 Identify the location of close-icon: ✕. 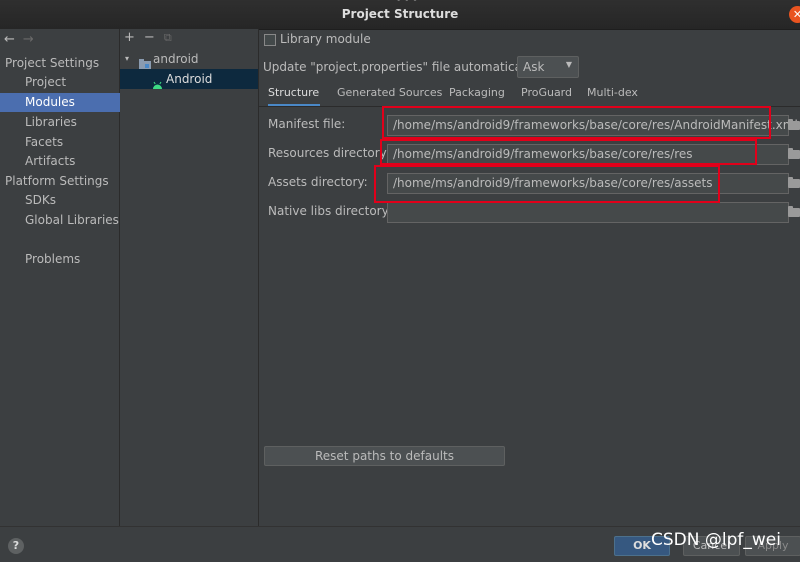
(794, 14).